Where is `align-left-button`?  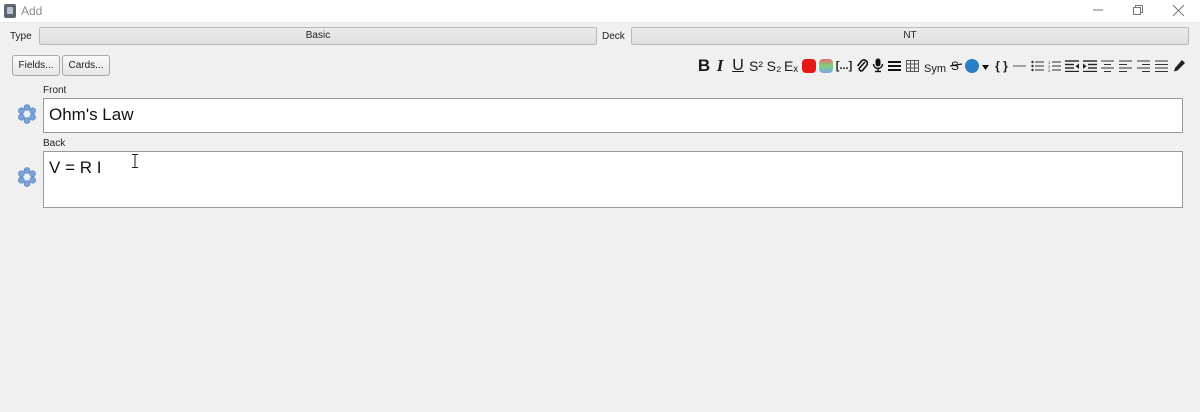 align-left-button is located at coordinates (1125, 66).